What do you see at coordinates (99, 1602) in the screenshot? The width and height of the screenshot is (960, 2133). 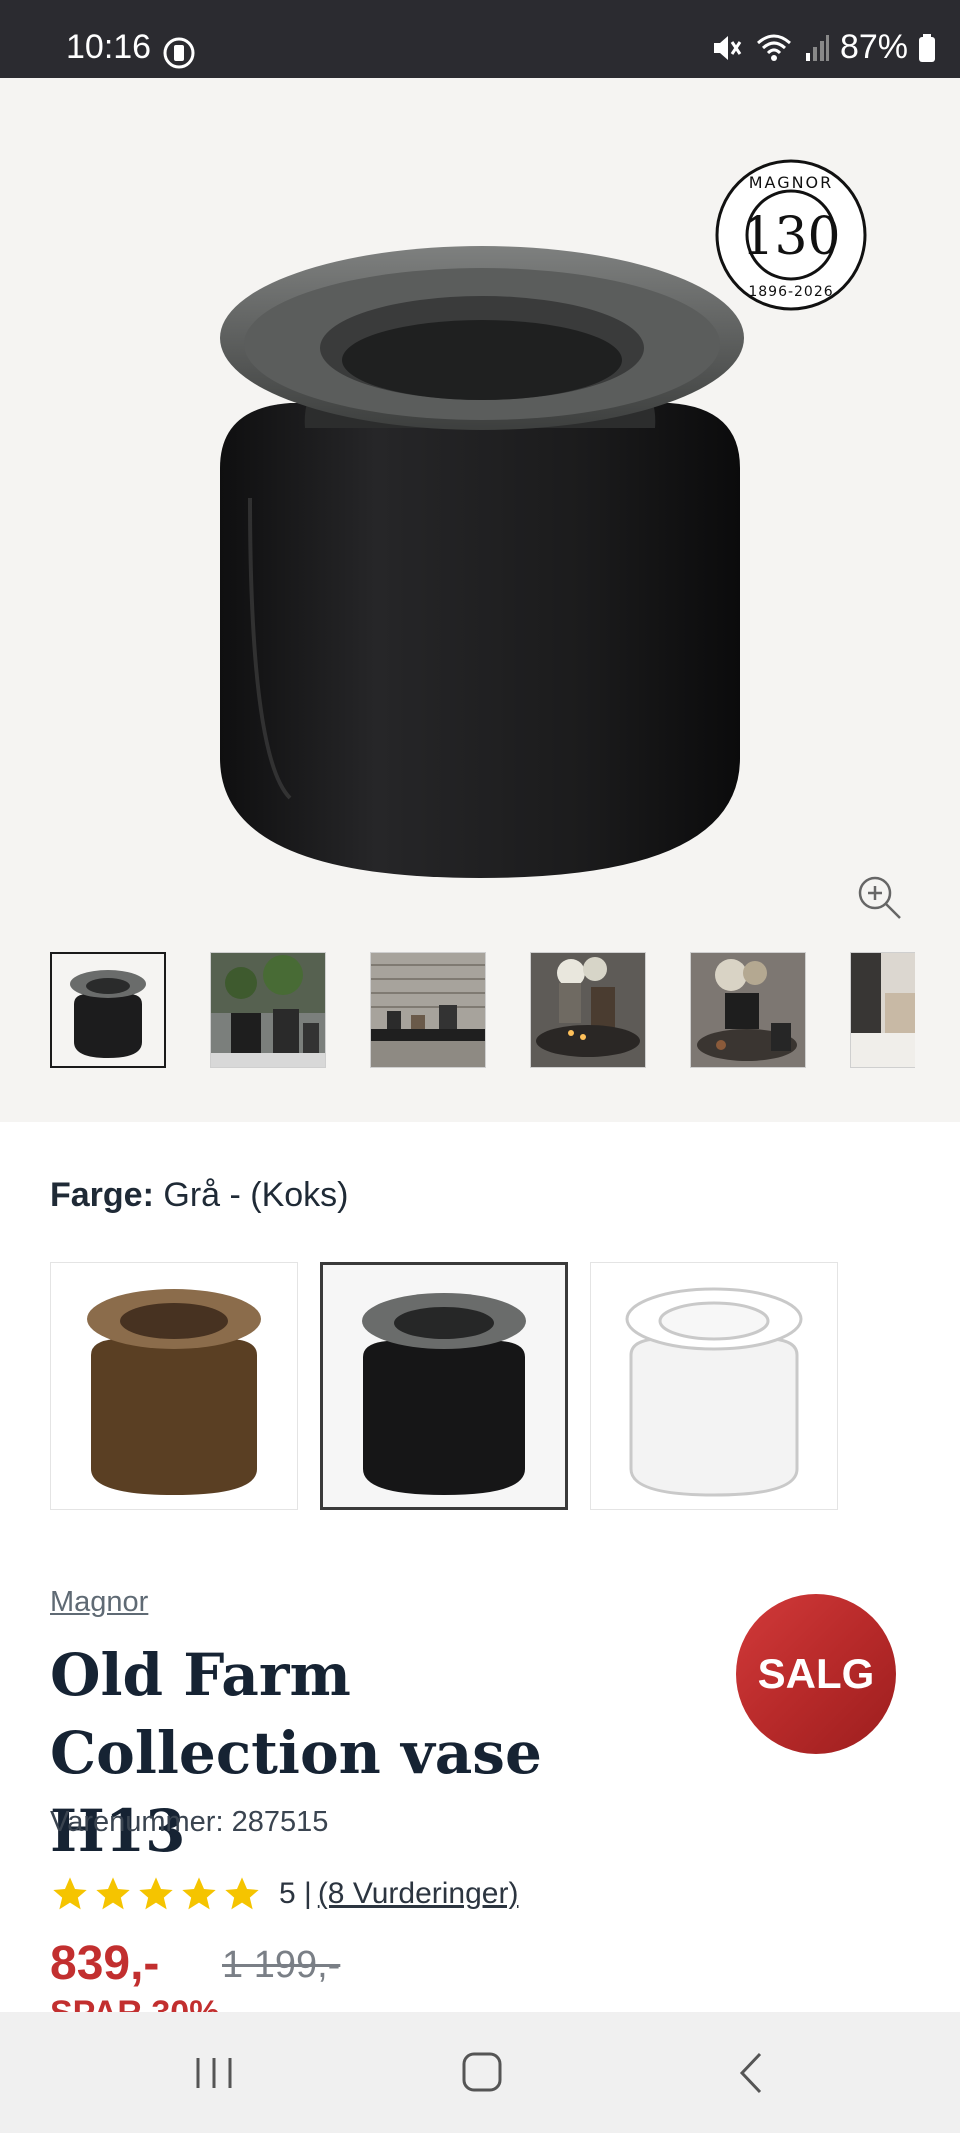 I see `brand-link: Magnor` at bounding box center [99, 1602].